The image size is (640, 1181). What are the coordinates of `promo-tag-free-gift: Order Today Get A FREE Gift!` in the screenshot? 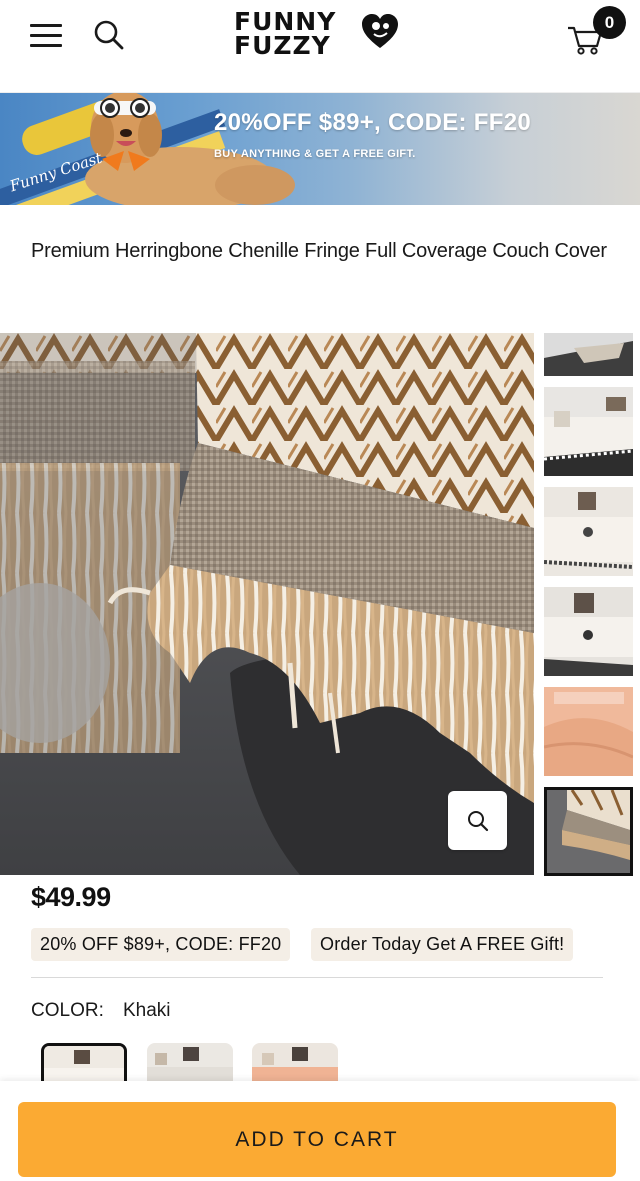 It's located at (442, 944).